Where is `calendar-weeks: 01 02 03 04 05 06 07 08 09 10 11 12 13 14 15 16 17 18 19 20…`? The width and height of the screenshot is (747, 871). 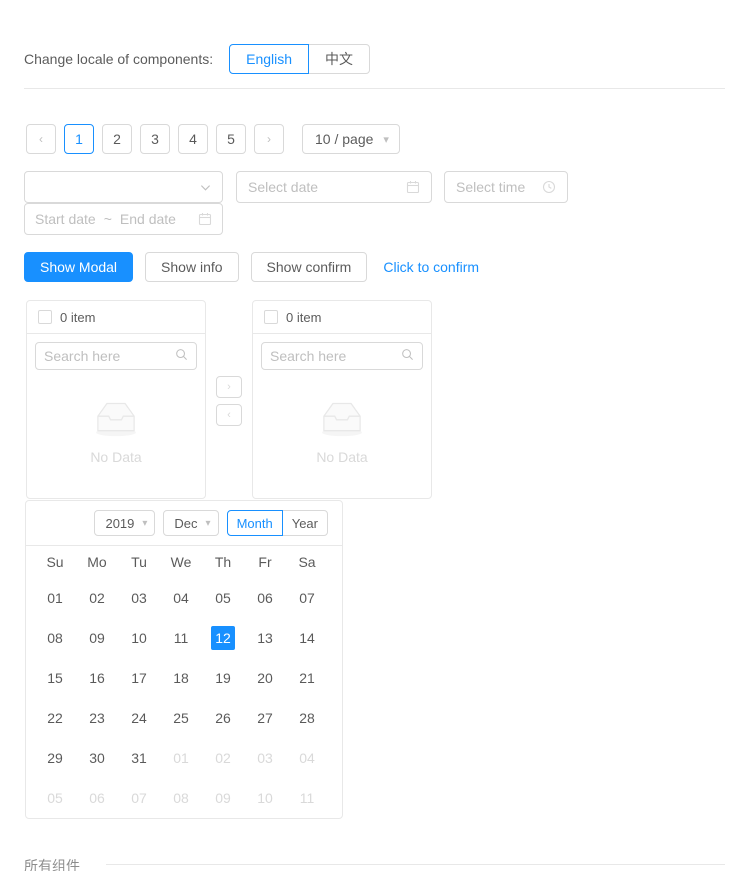 calendar-weeks: 01 02 03 04 05 06 07 08 09 10 11 12 13 14 15 16 17 18 19 20… is located at coordinates (184, 698).